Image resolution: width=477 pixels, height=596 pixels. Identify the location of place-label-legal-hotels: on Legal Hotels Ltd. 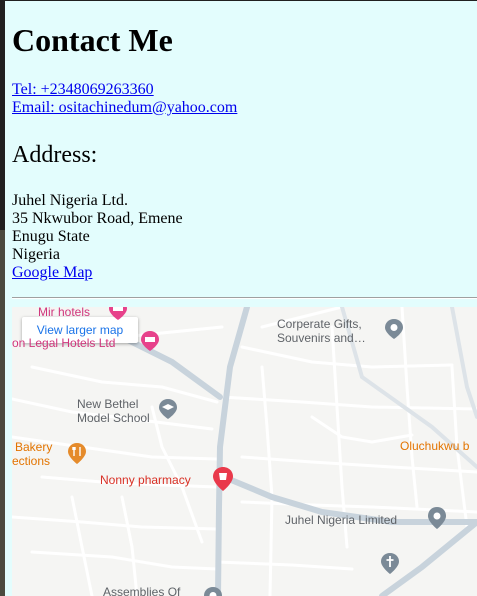
(63, 343).